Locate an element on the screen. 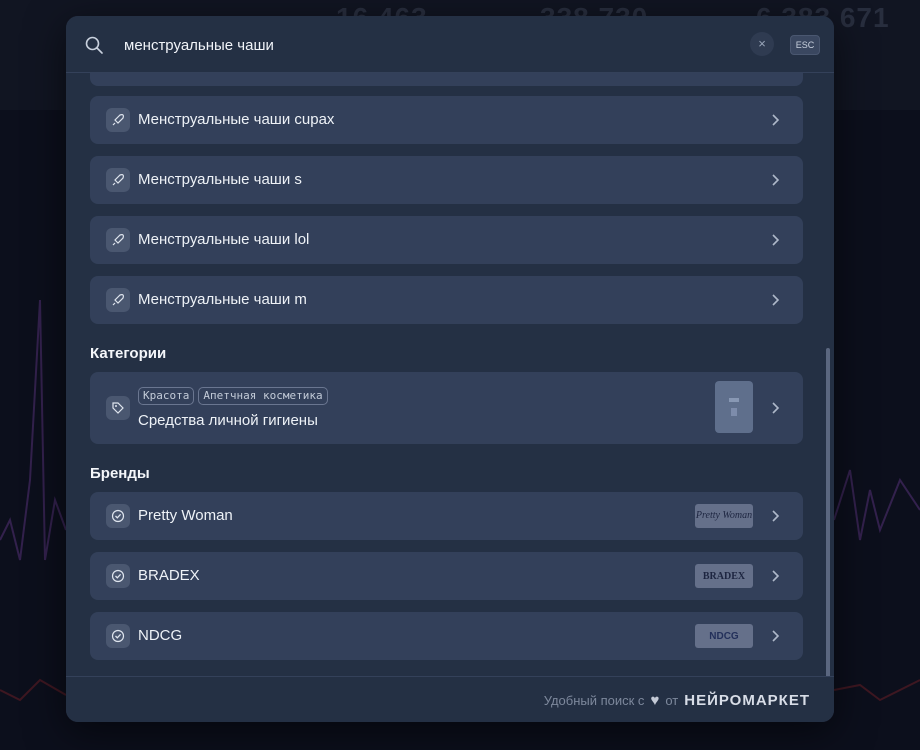  footer-credit: Удобный поиск с ♥ от НЕЙРОМАРКЕТ is located at coordinates (677, 700).